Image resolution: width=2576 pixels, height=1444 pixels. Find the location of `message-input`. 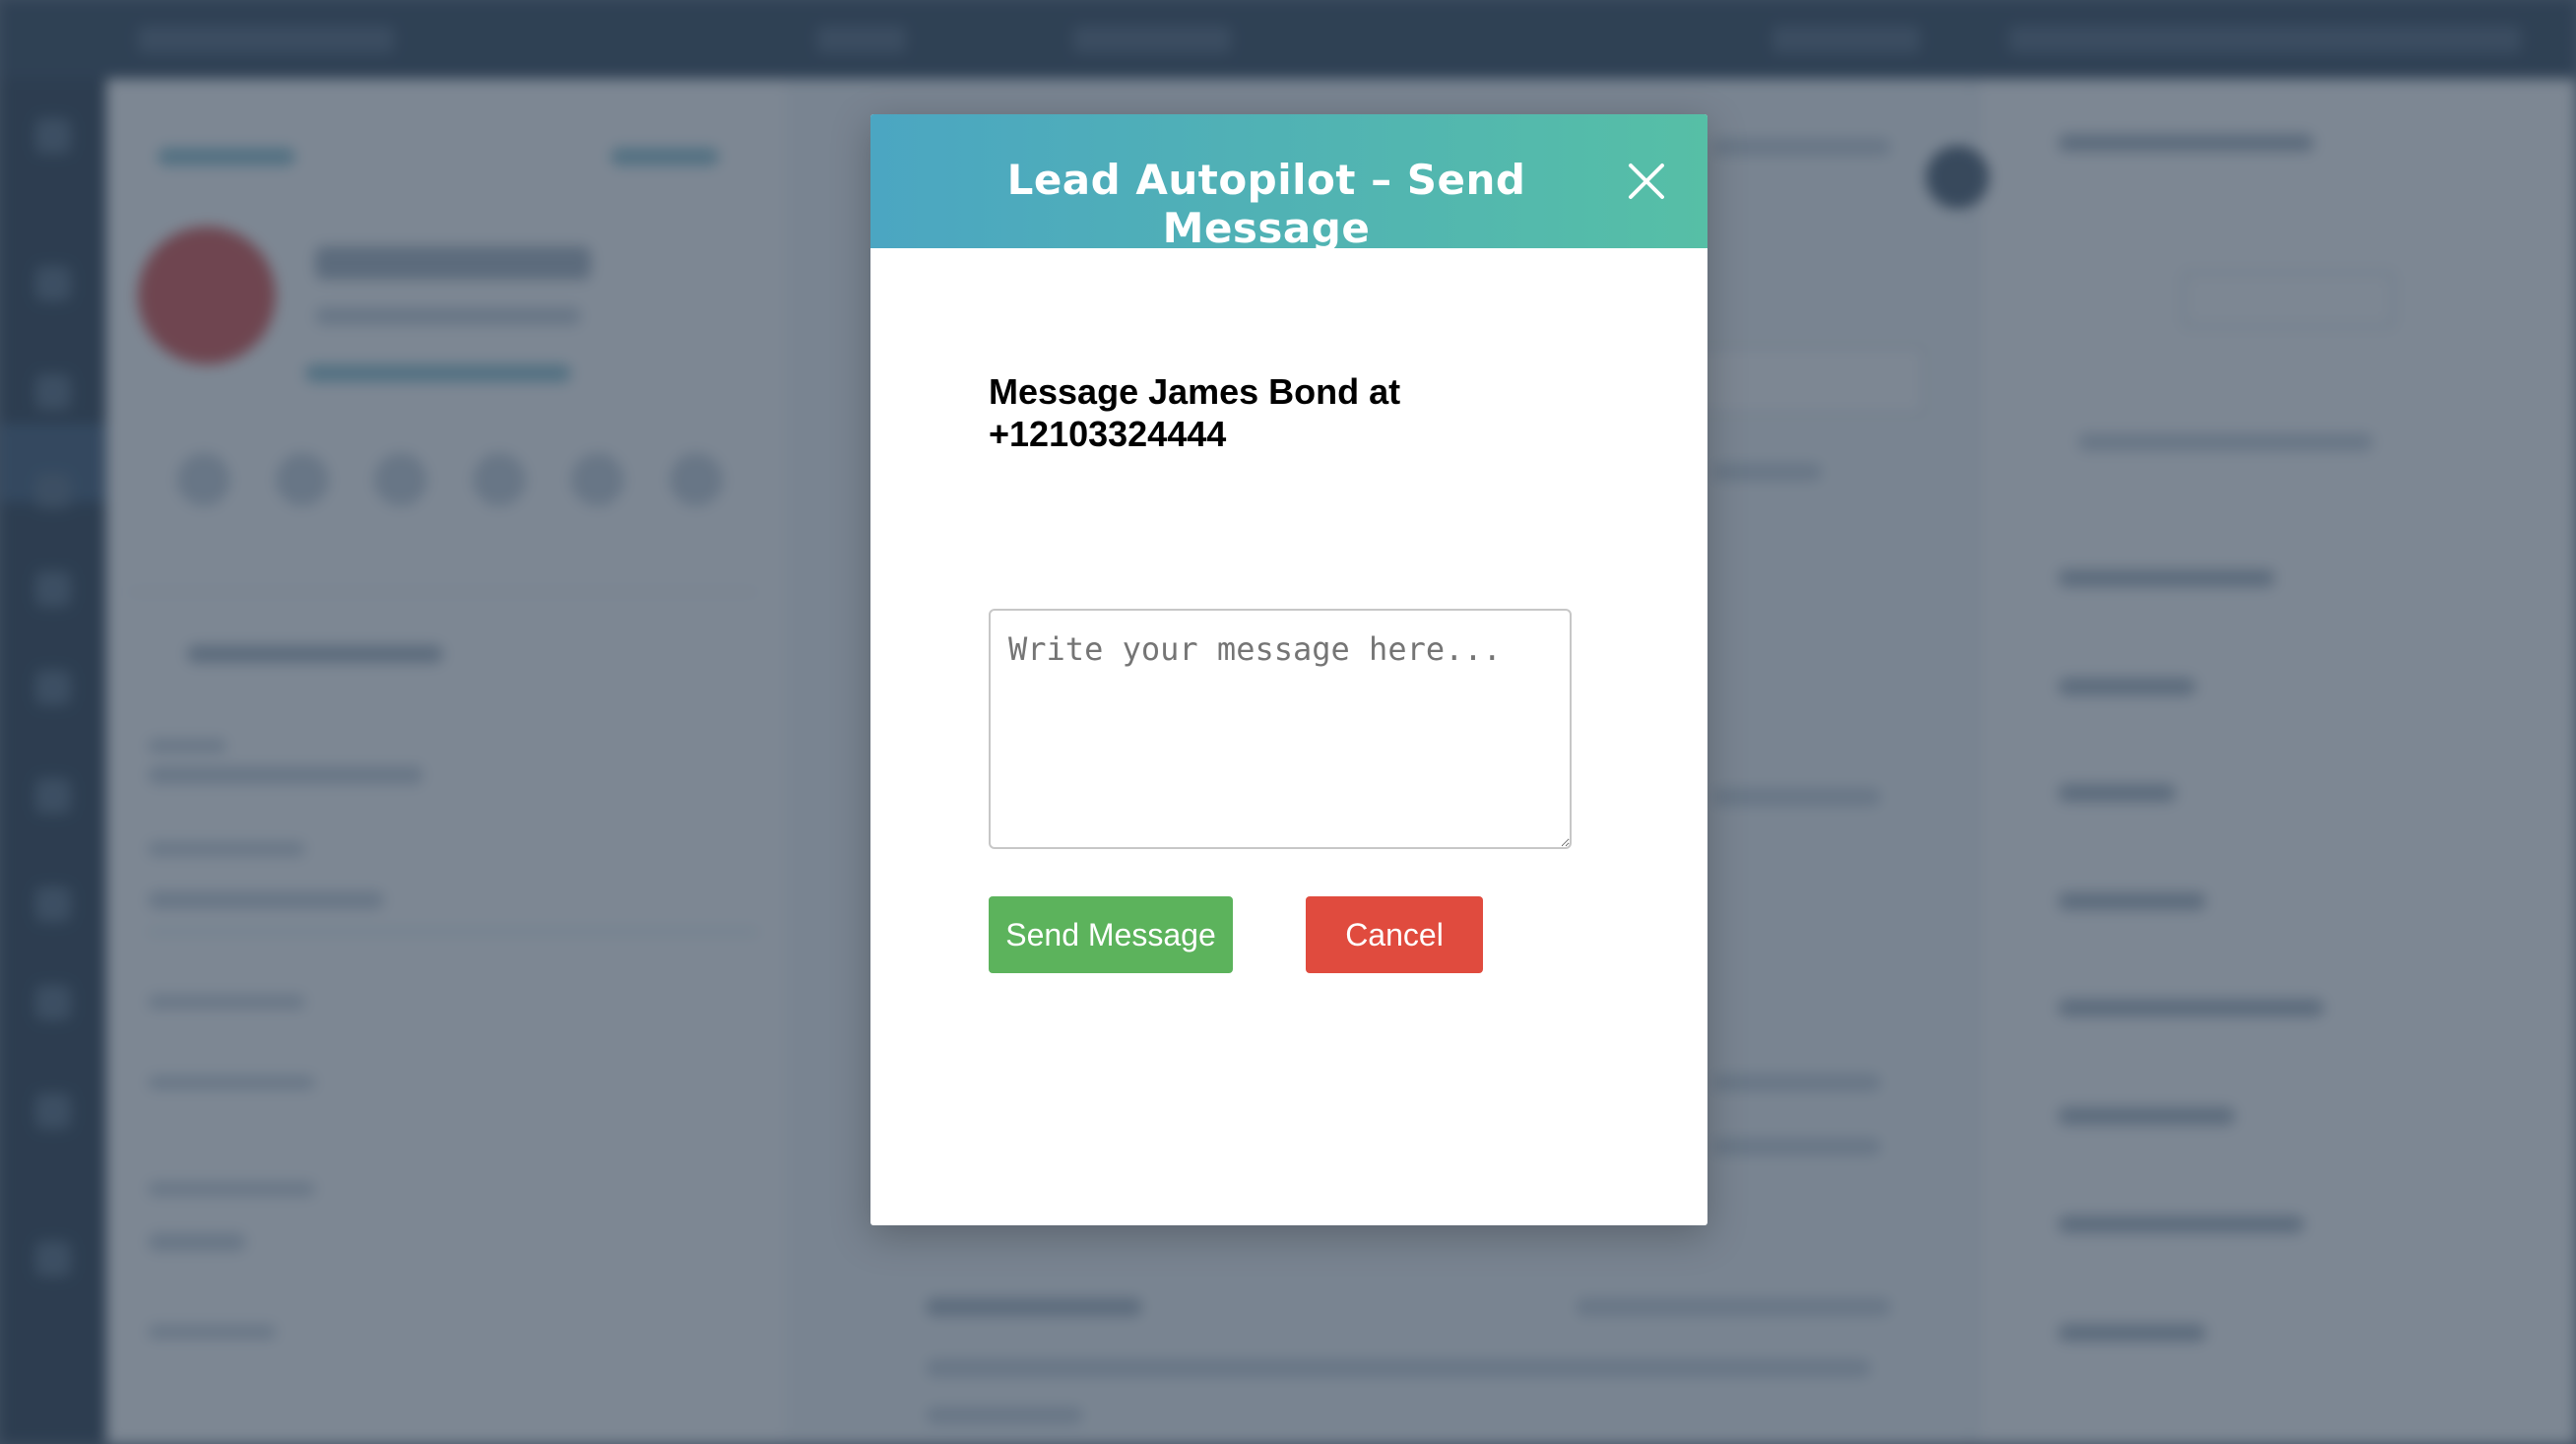

message-input is located at coordinates (1280, 729).